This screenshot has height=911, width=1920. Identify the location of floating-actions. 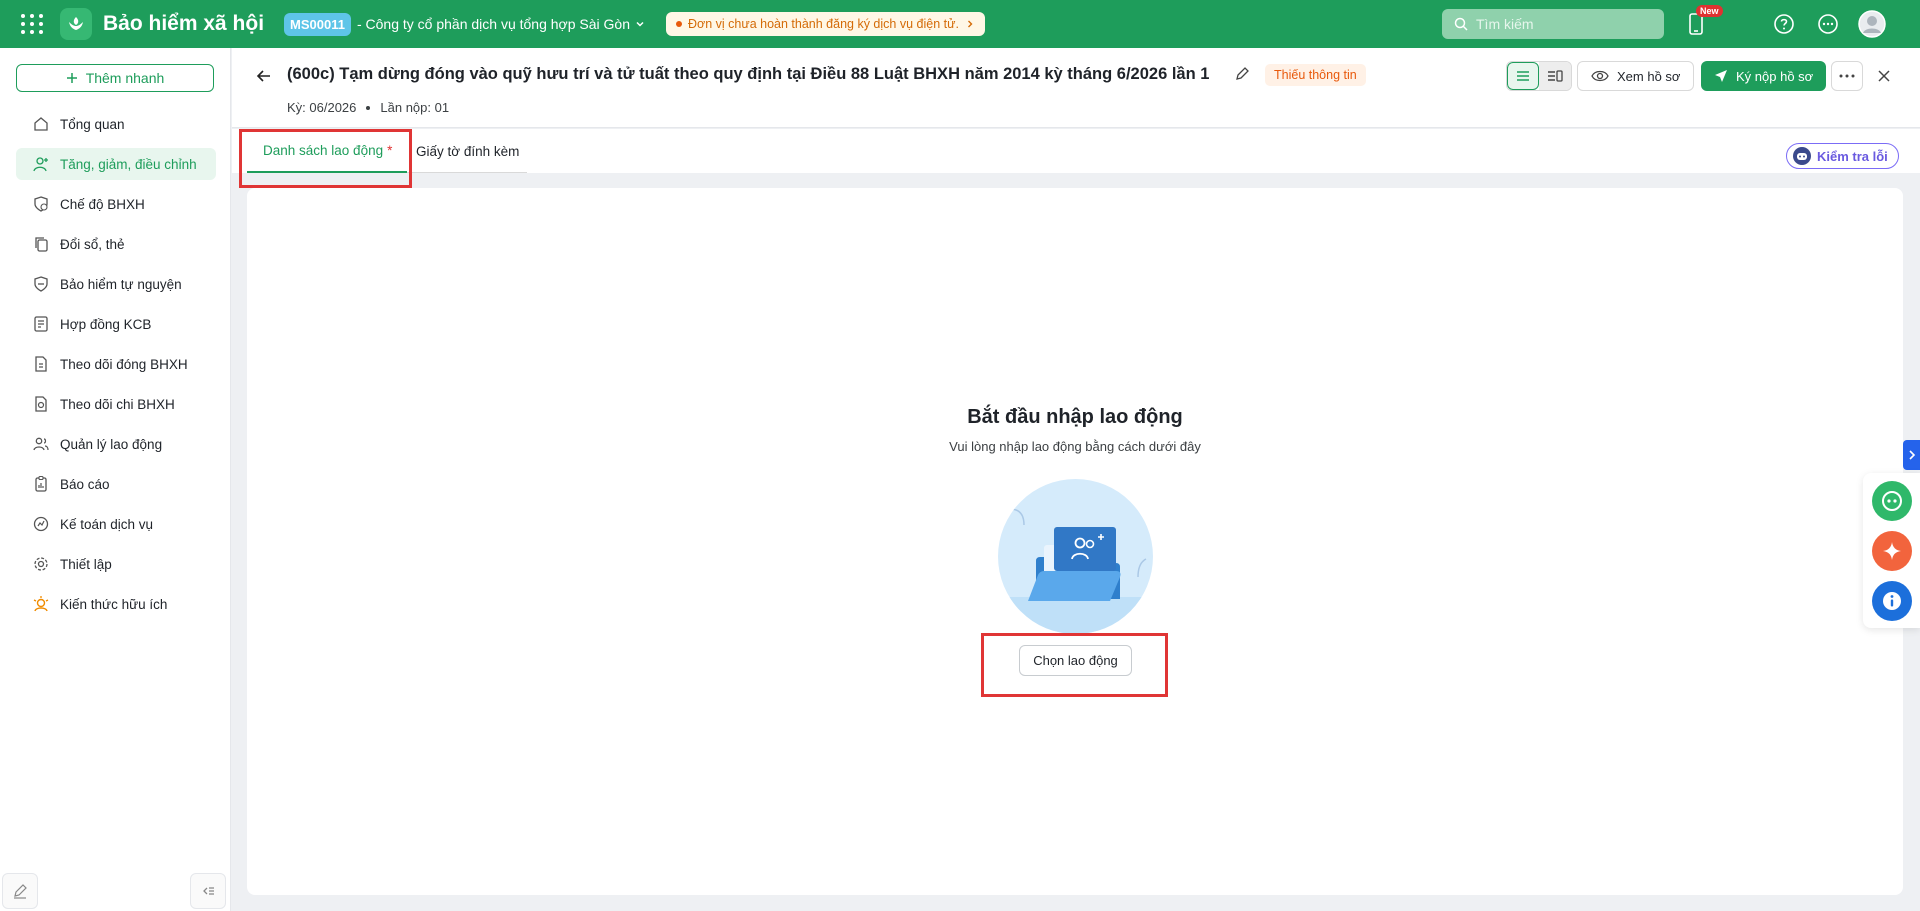
(1891, 550).